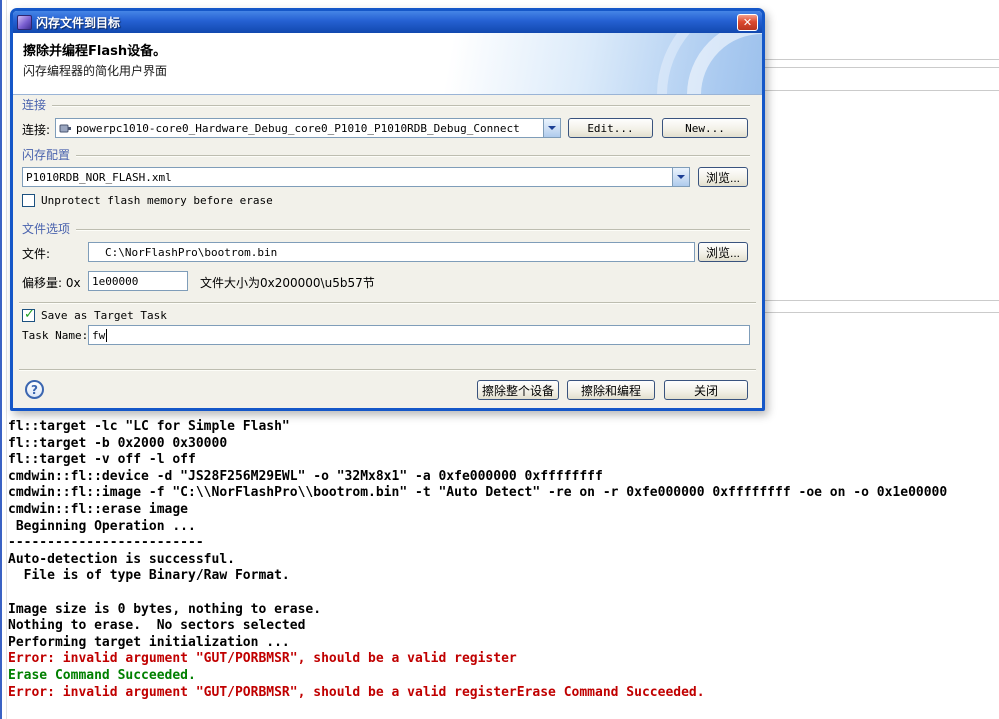  Describe the element at coordinates (356, 177) in the screenshot. I see `flash-config-combo: P1010RDB_NOR_FLASH.xml` at that location.